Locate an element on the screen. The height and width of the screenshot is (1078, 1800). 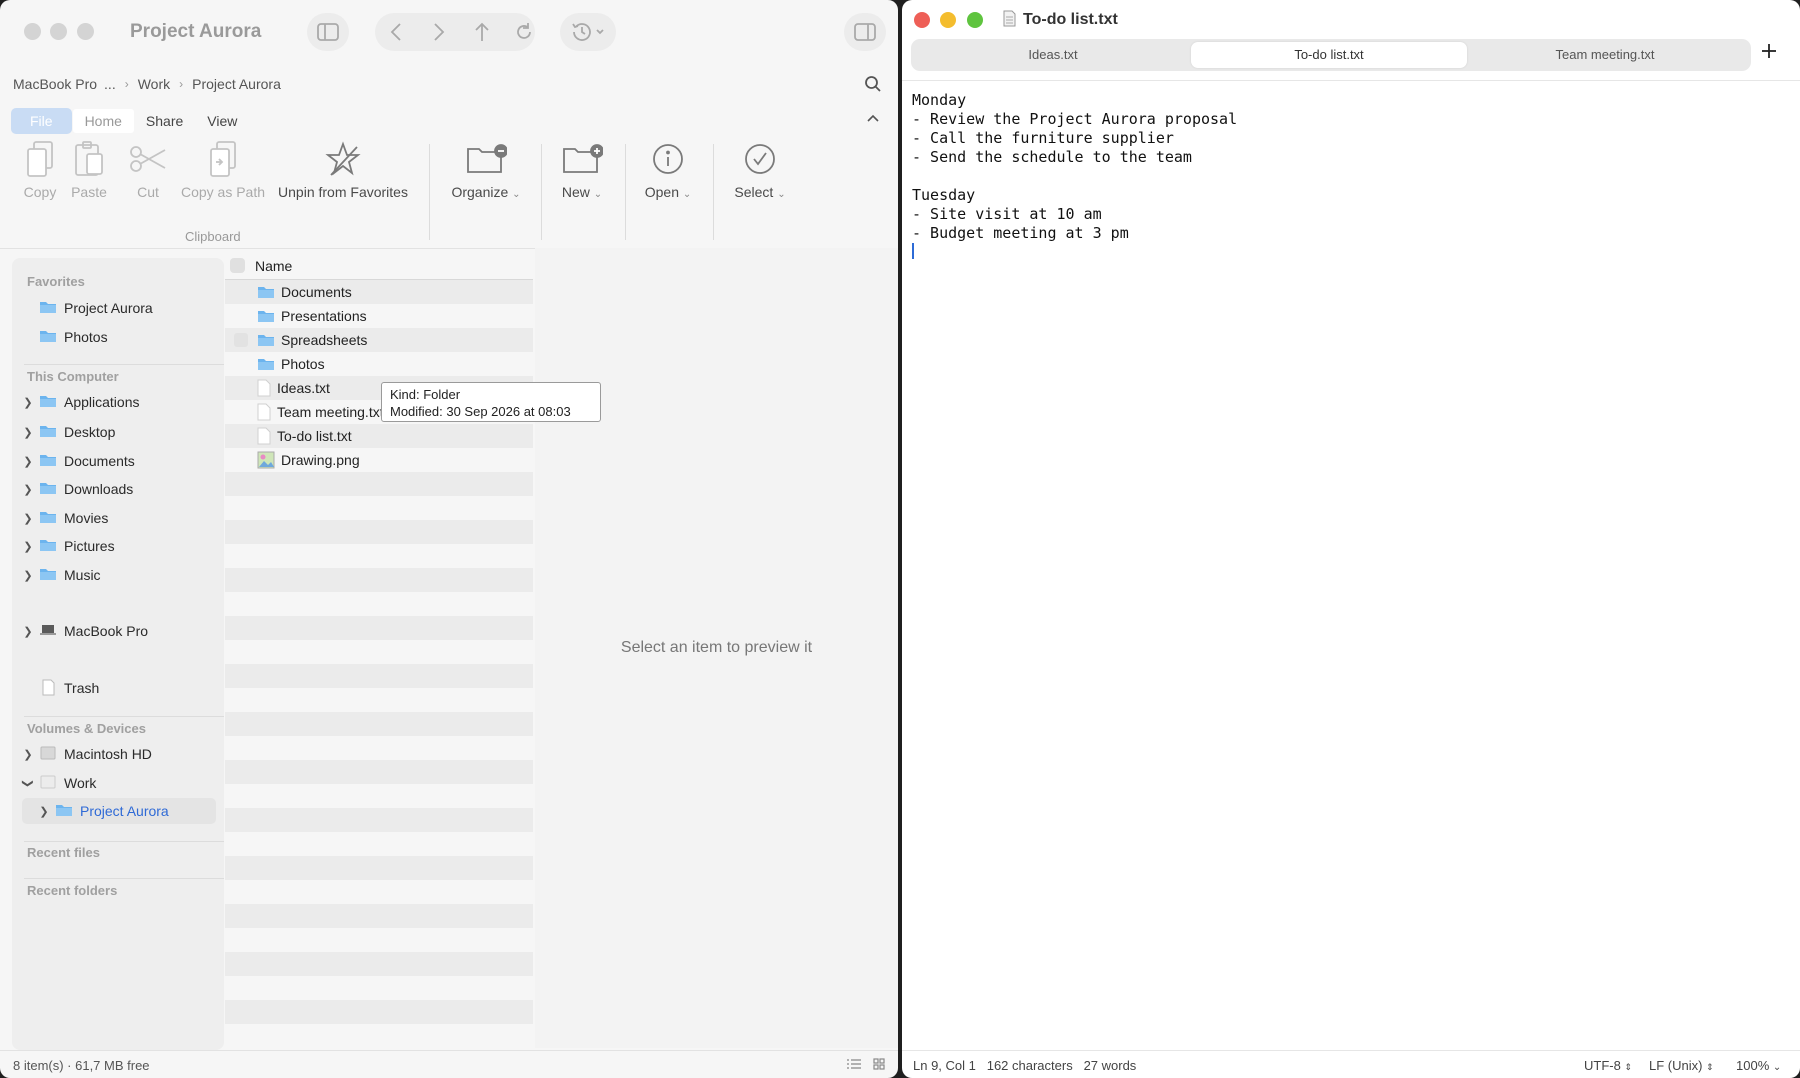
recent-folders-header: Recent folders is located at coordinates (72, 890).